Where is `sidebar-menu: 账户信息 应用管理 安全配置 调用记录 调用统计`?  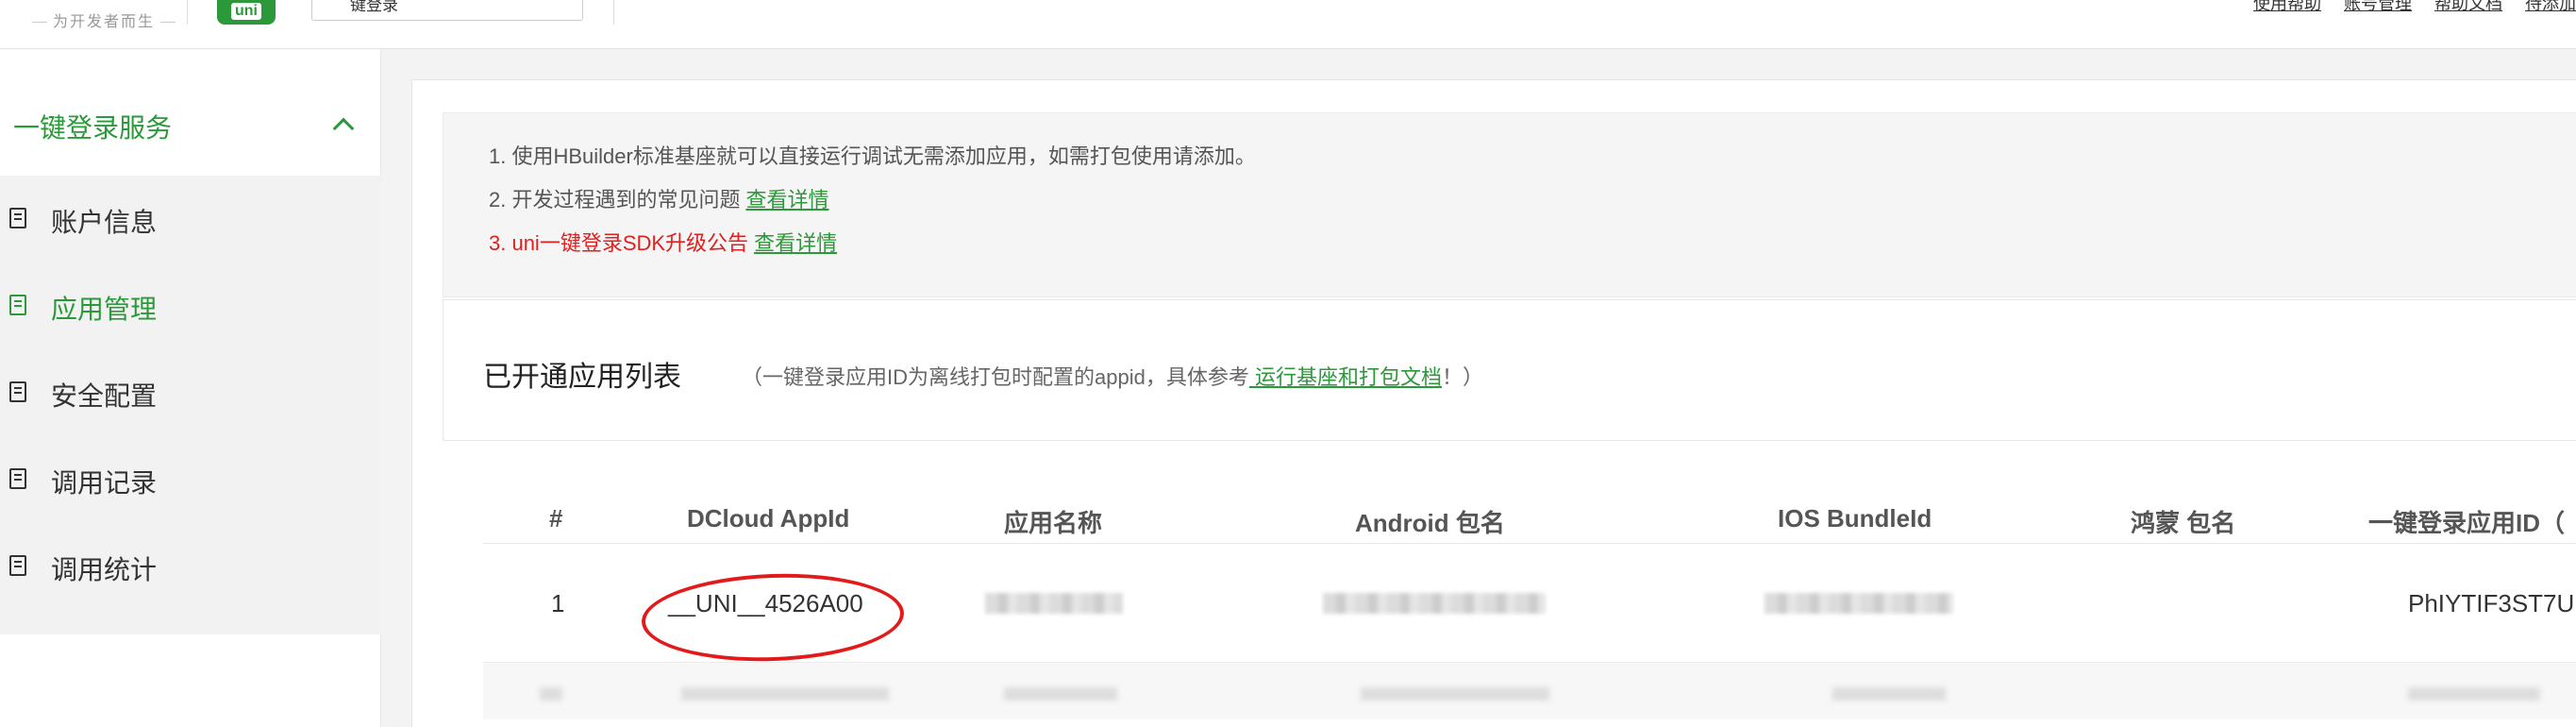
sidebar-menu: 账户信息 应用管理 安全配置 调用记录 调用统计 is located at coordinates (190, 405).